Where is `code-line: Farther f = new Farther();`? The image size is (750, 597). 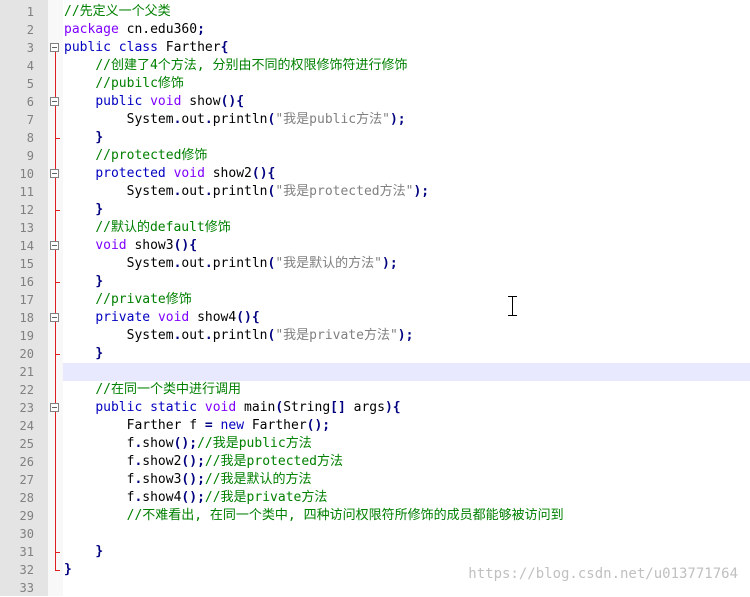
code-line: Farther f = new Farther(); is located at coordinates (197, 426).